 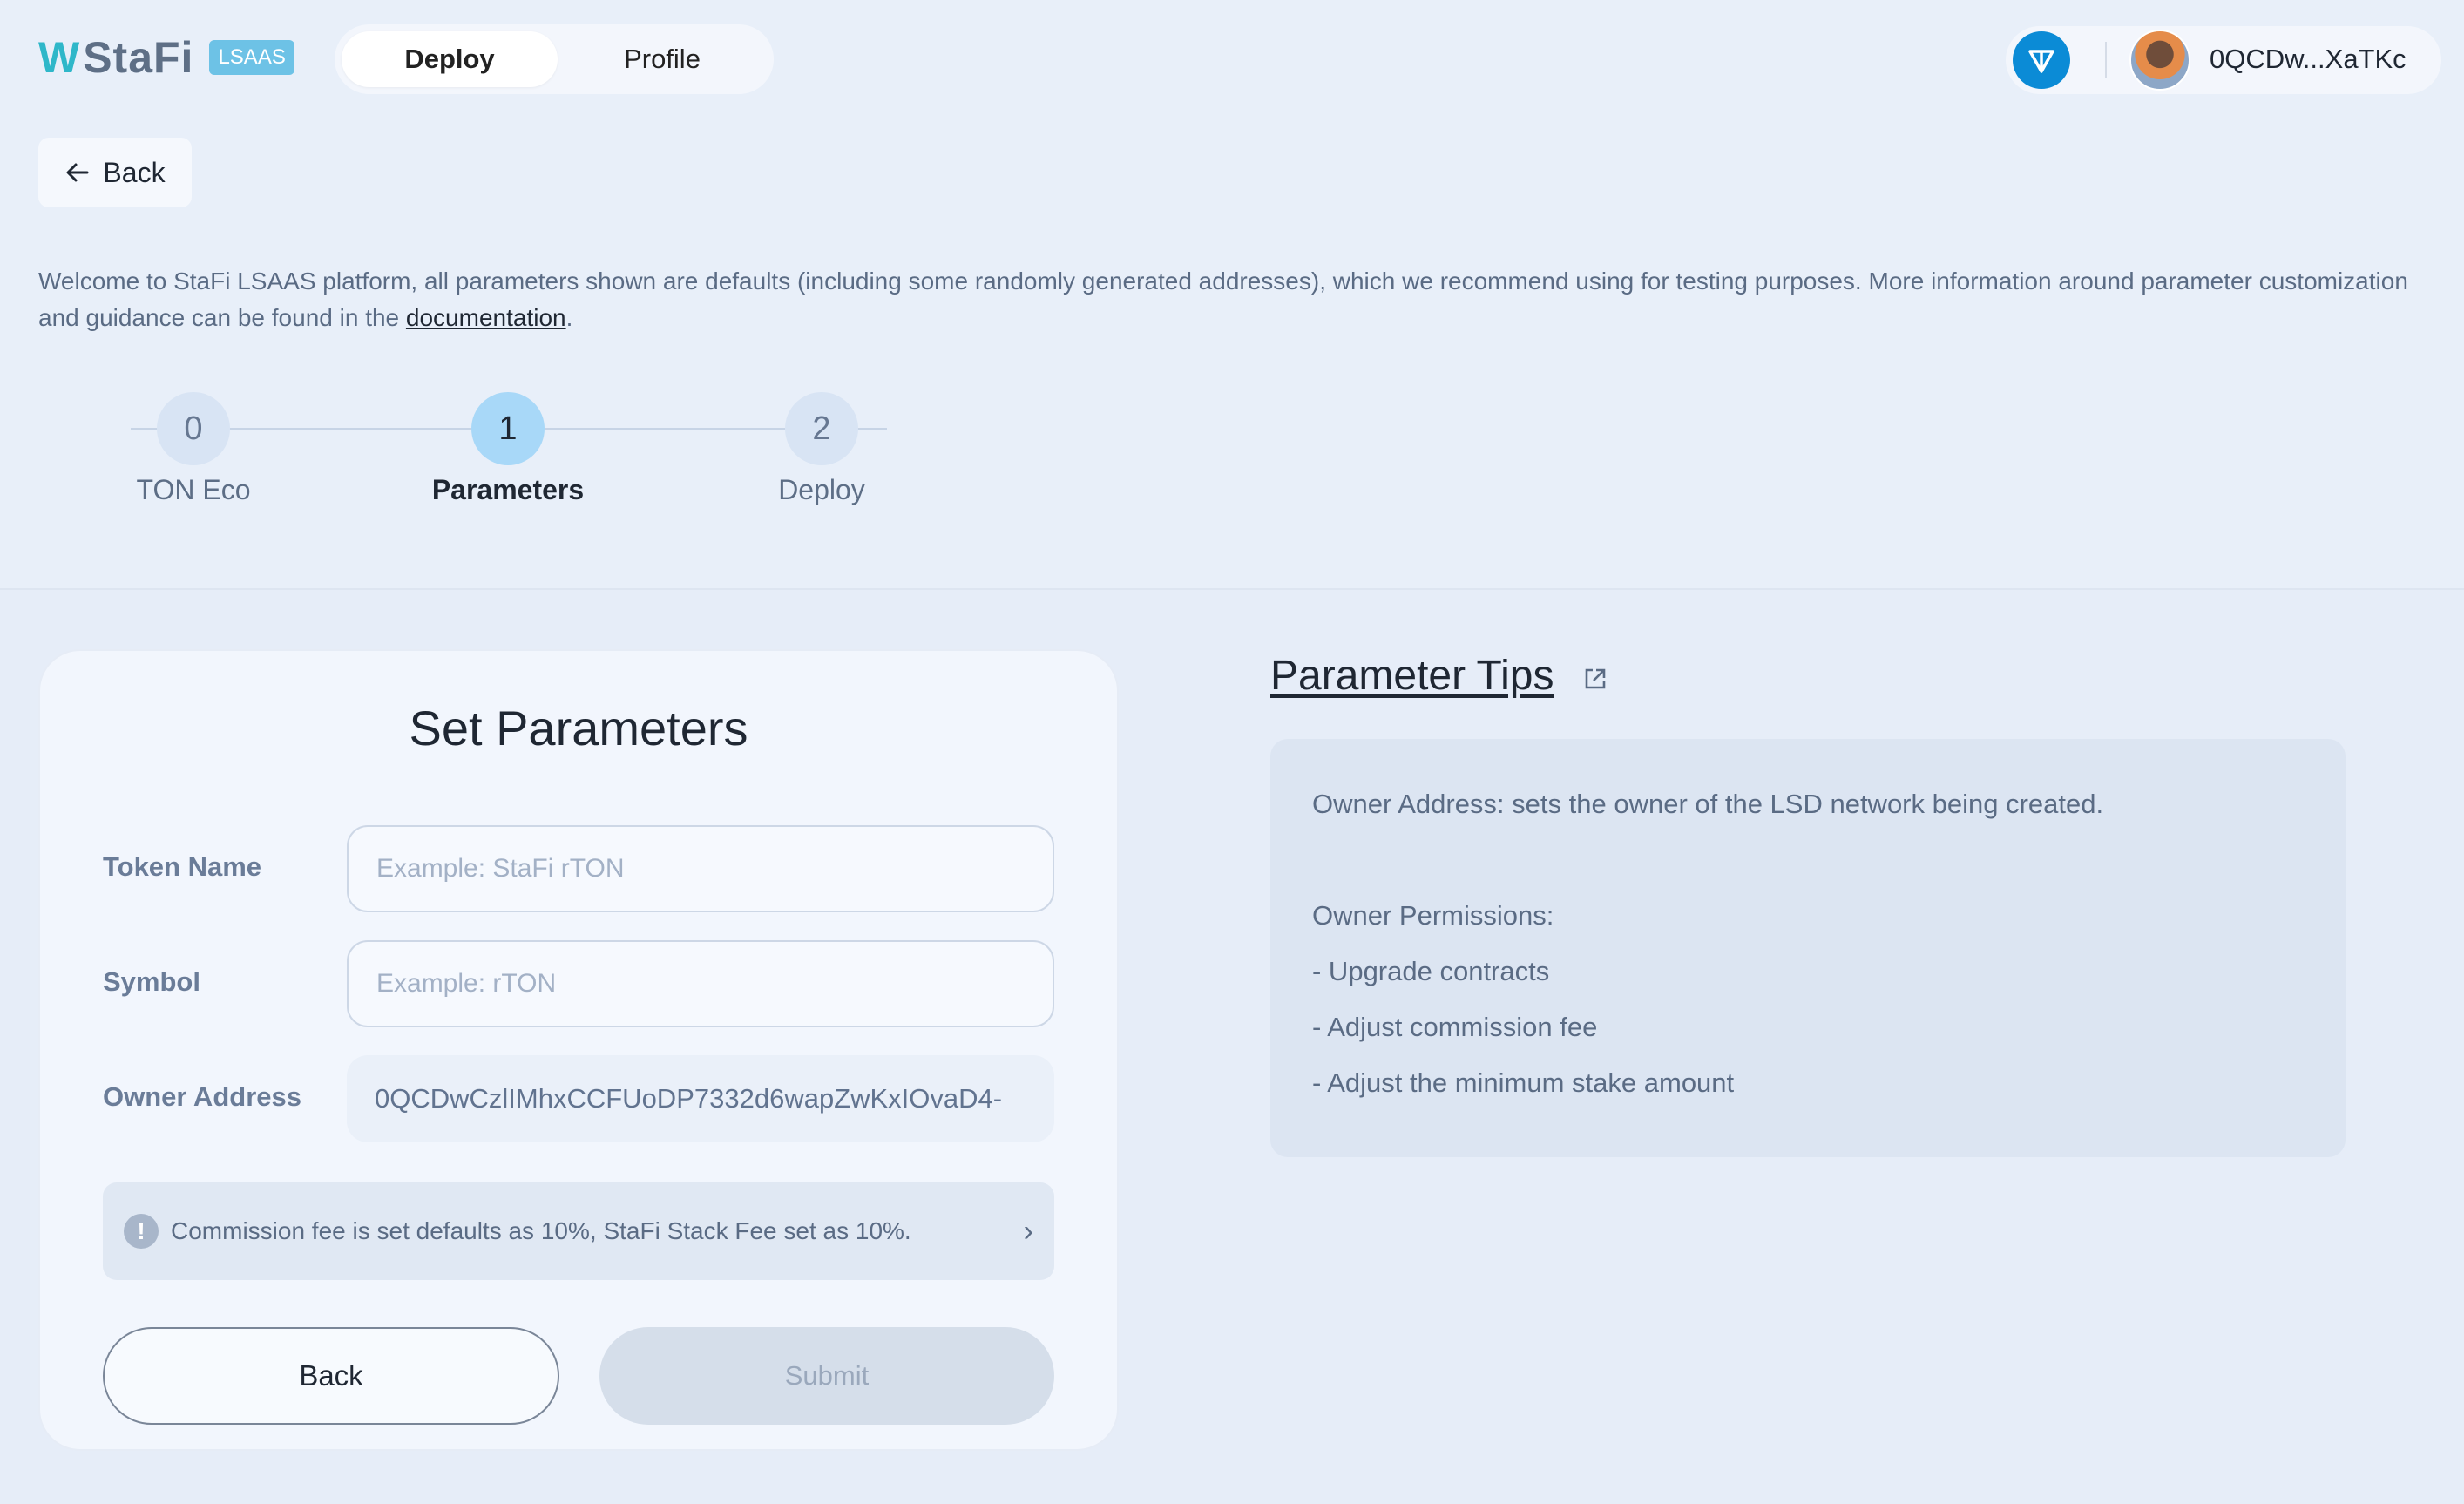 I want to click on back-button: Back, so click(x=331, y=1376).